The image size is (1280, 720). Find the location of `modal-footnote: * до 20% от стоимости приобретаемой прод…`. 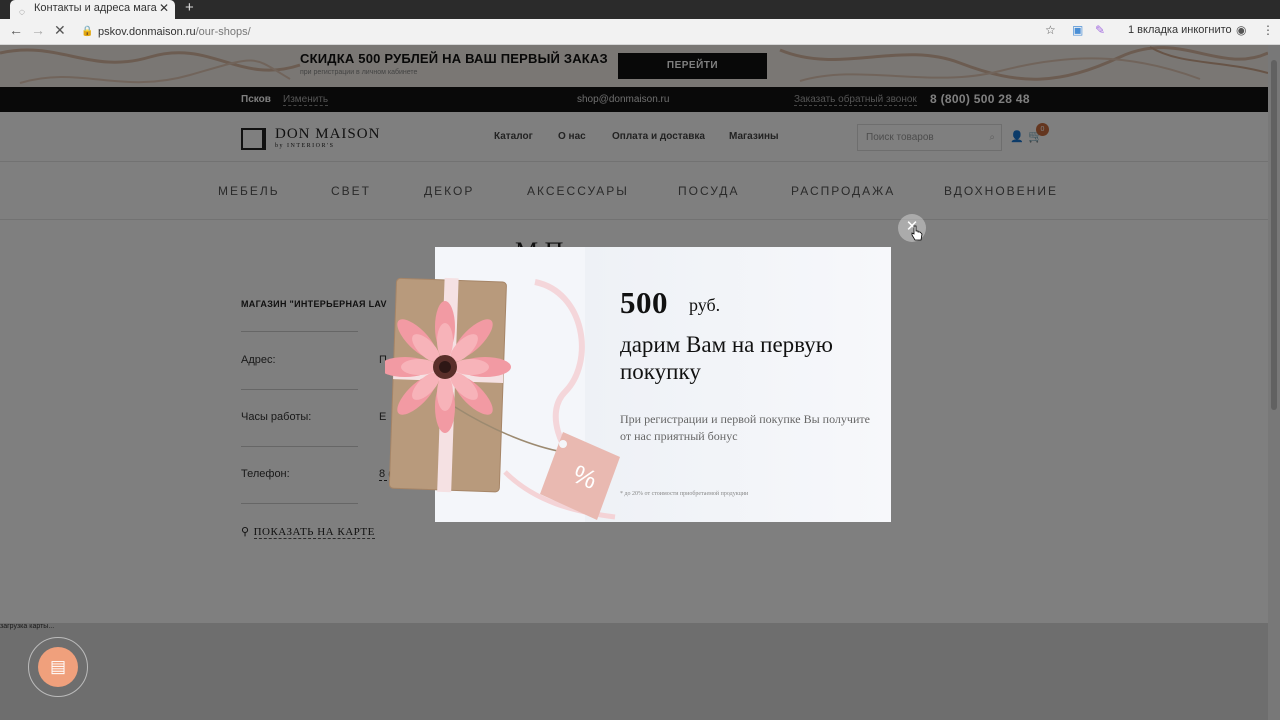

modal-footnote: * до 20% от стоимости приобретаемой прод… is located at coordinates (684, 494).